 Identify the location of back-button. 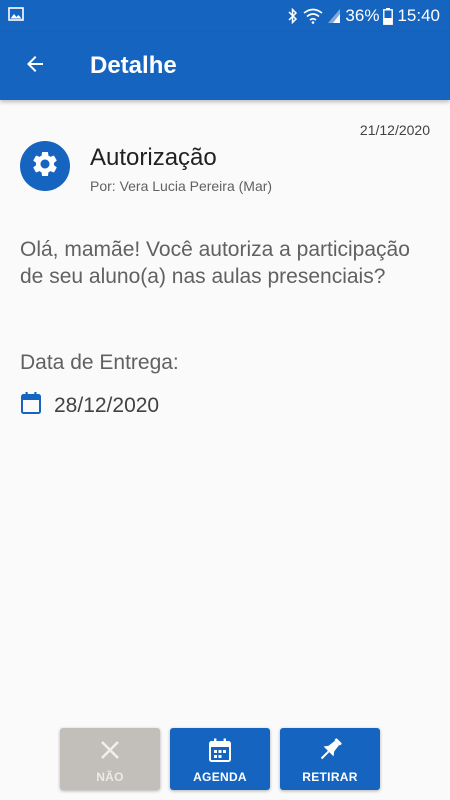
(35, 66).